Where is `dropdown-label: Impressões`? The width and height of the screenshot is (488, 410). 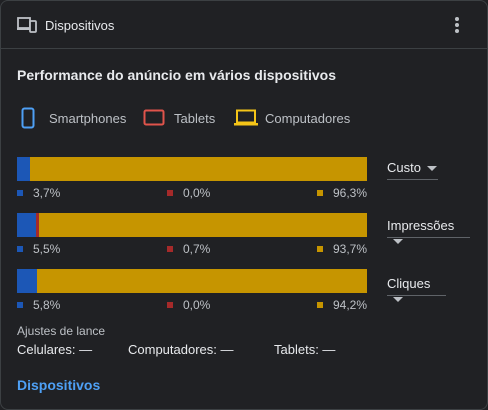 dropdown-label: Impressões is located at coordinates (421, 225).